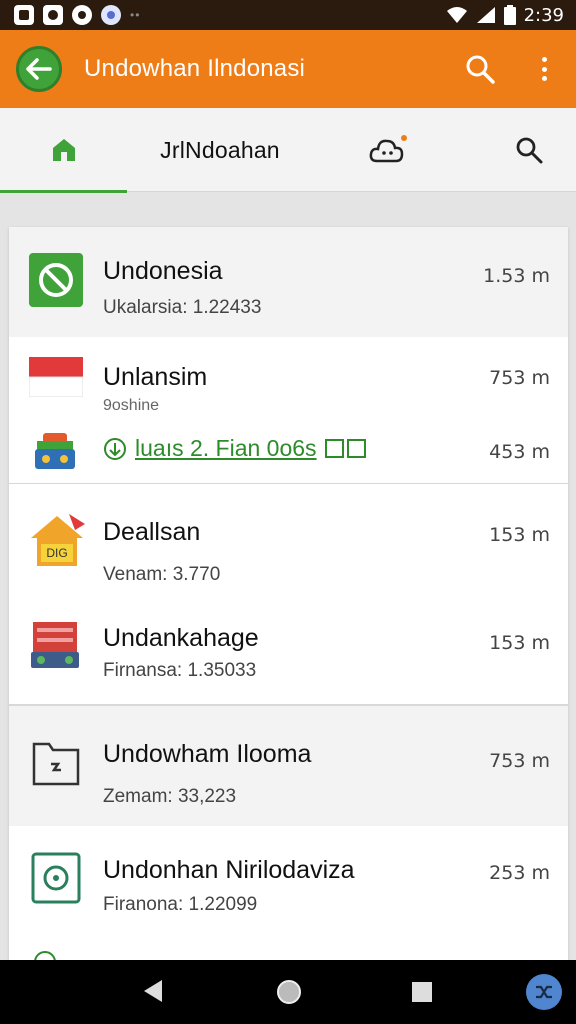  I want to click on item-link-text: luaıs 2. Fian 0o6s, so click(226, 448).